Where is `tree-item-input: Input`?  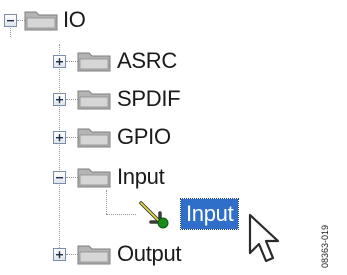
tree-item-input: Input is located at coordinates (209, 214).